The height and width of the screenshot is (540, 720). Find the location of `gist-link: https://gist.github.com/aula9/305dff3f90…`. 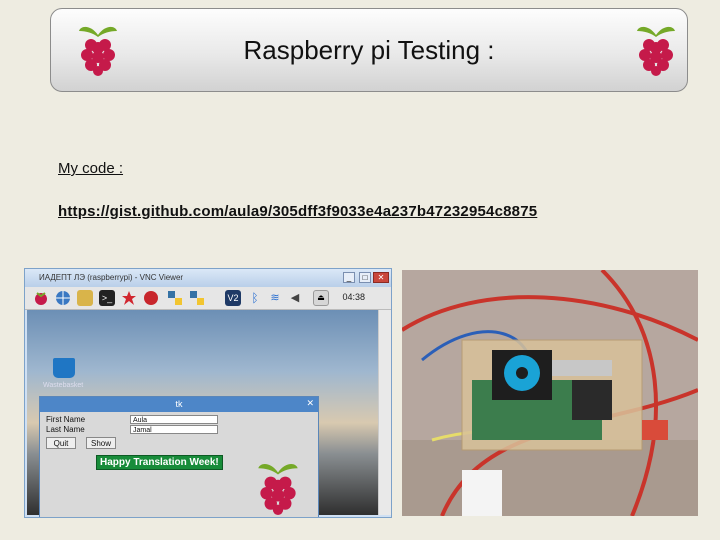

gist-link: https://gist.github.com/aula9/305dff3f90… is located at coordinates (297, 211).